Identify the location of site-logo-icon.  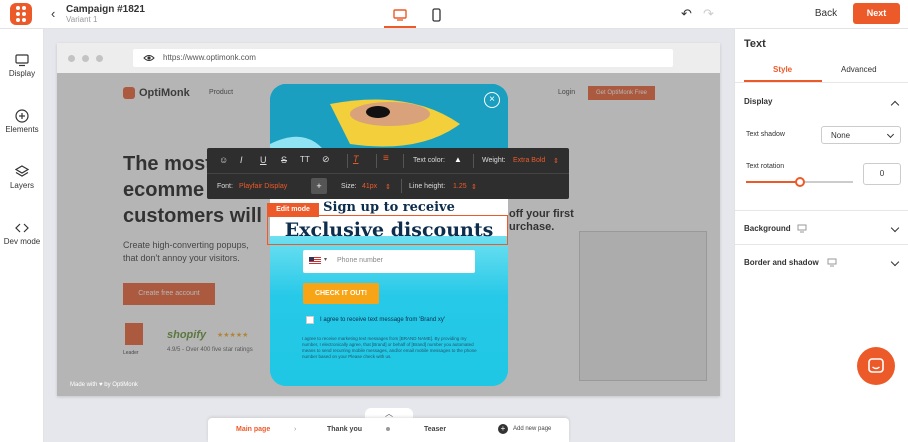
(129, 93).